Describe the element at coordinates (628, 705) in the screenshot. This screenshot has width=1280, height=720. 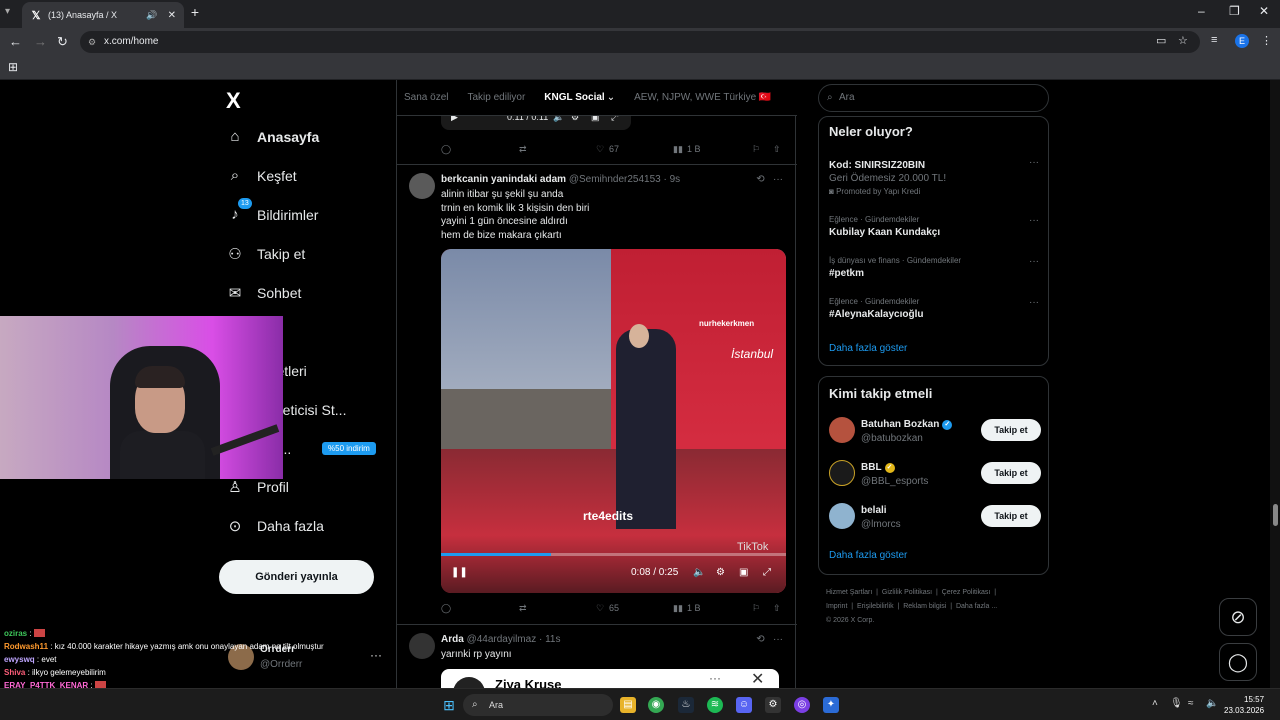
I see `file-explorer-icon: ▤` at that location.